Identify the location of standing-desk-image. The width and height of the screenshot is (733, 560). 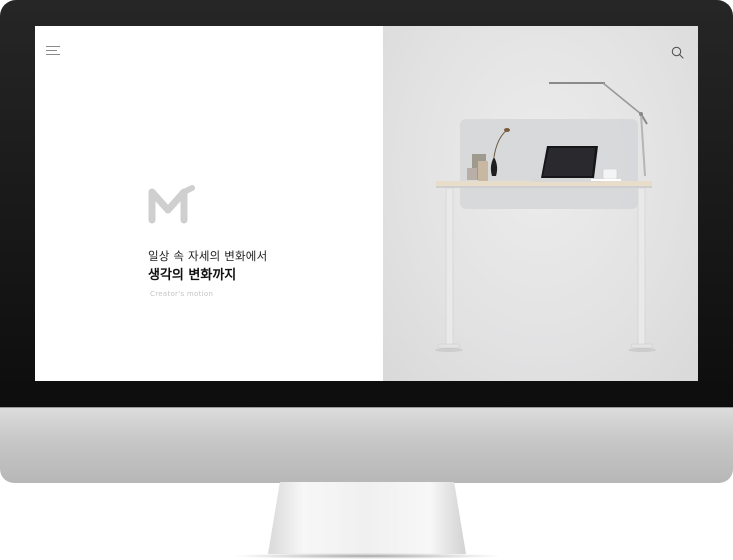
(545, 217).